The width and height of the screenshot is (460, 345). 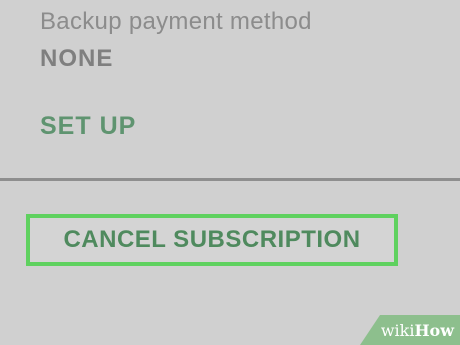 I want to click on wikihow-watermark-logo: wiki How, so click(x=410, y=330).